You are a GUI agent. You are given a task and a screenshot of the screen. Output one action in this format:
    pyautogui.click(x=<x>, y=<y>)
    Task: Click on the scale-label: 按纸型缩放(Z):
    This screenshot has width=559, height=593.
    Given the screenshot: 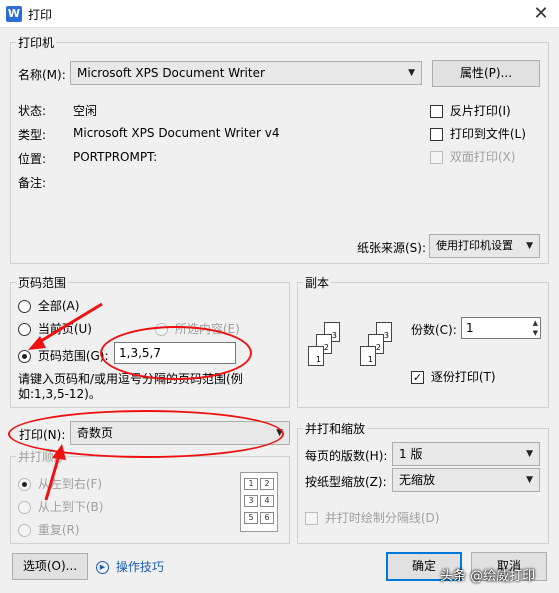 What is the action you would take?
    pyautogui.click(x=346, y=482)
    